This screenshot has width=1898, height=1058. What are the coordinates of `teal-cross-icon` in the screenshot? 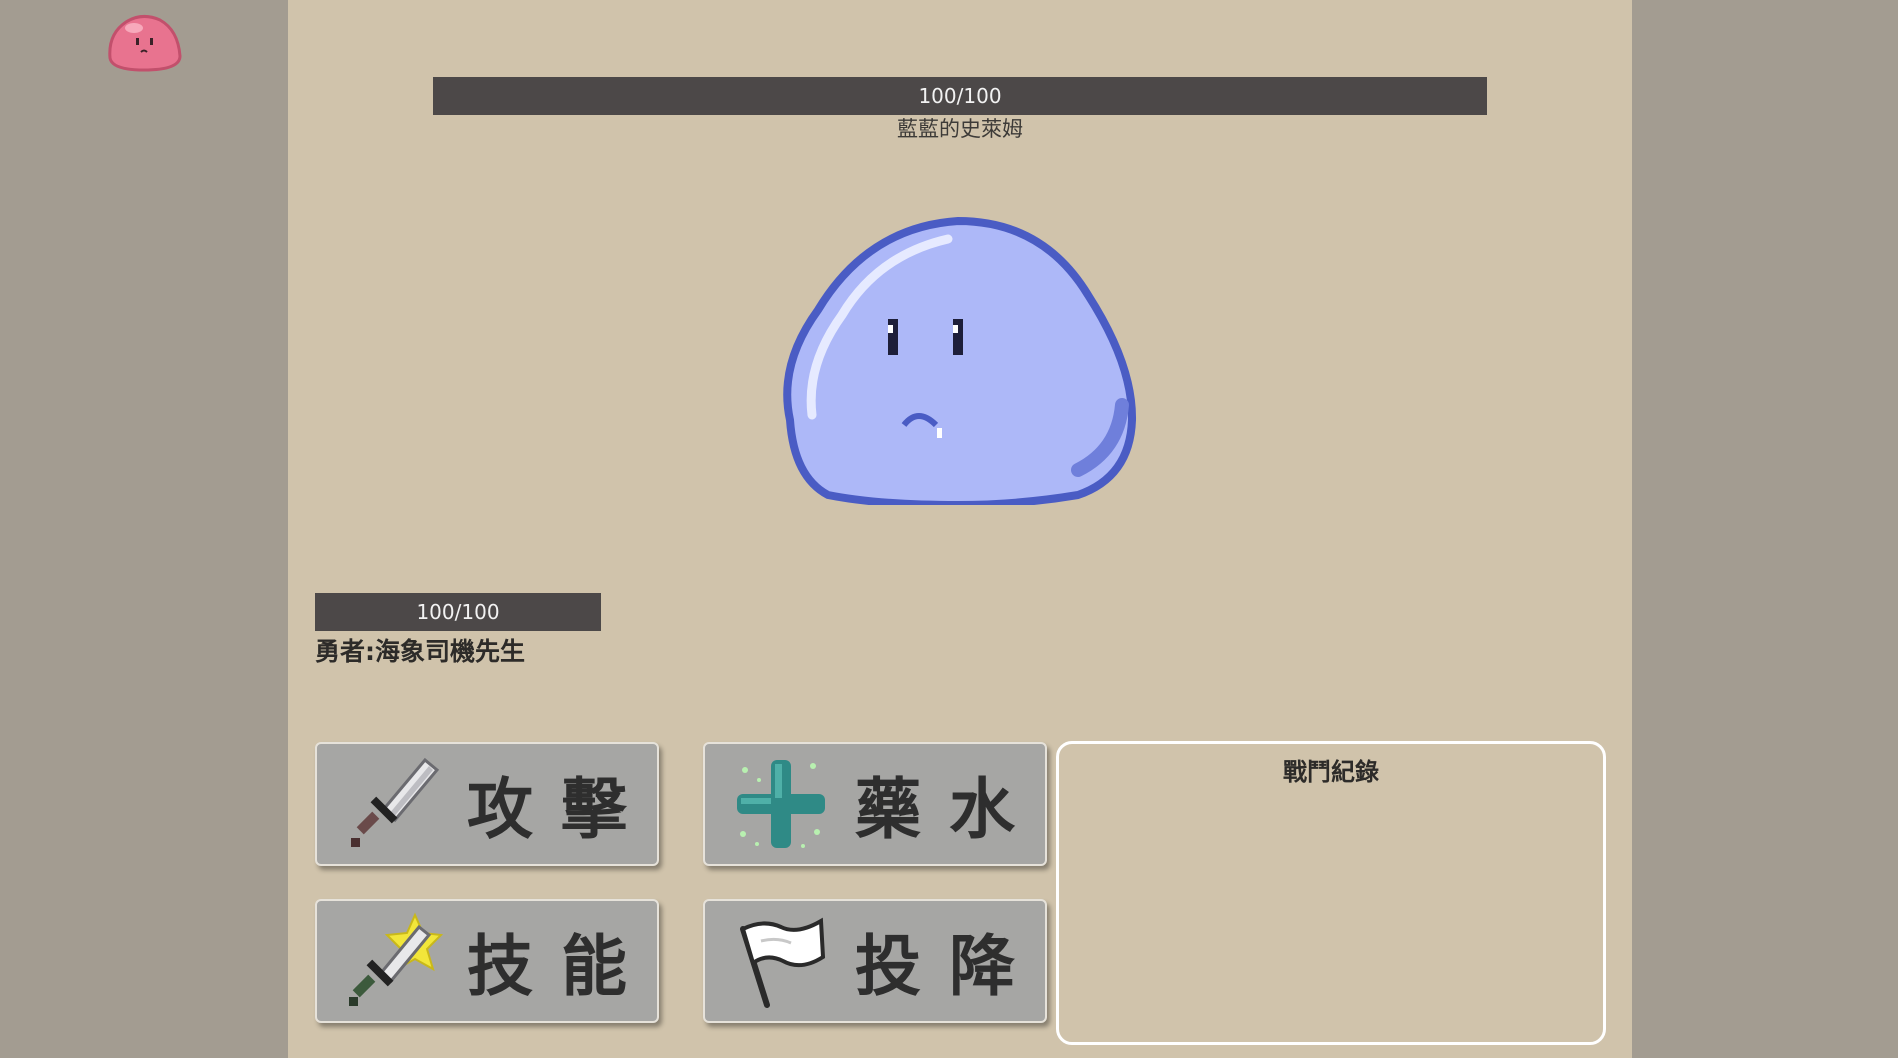 It's located at (781, 804).